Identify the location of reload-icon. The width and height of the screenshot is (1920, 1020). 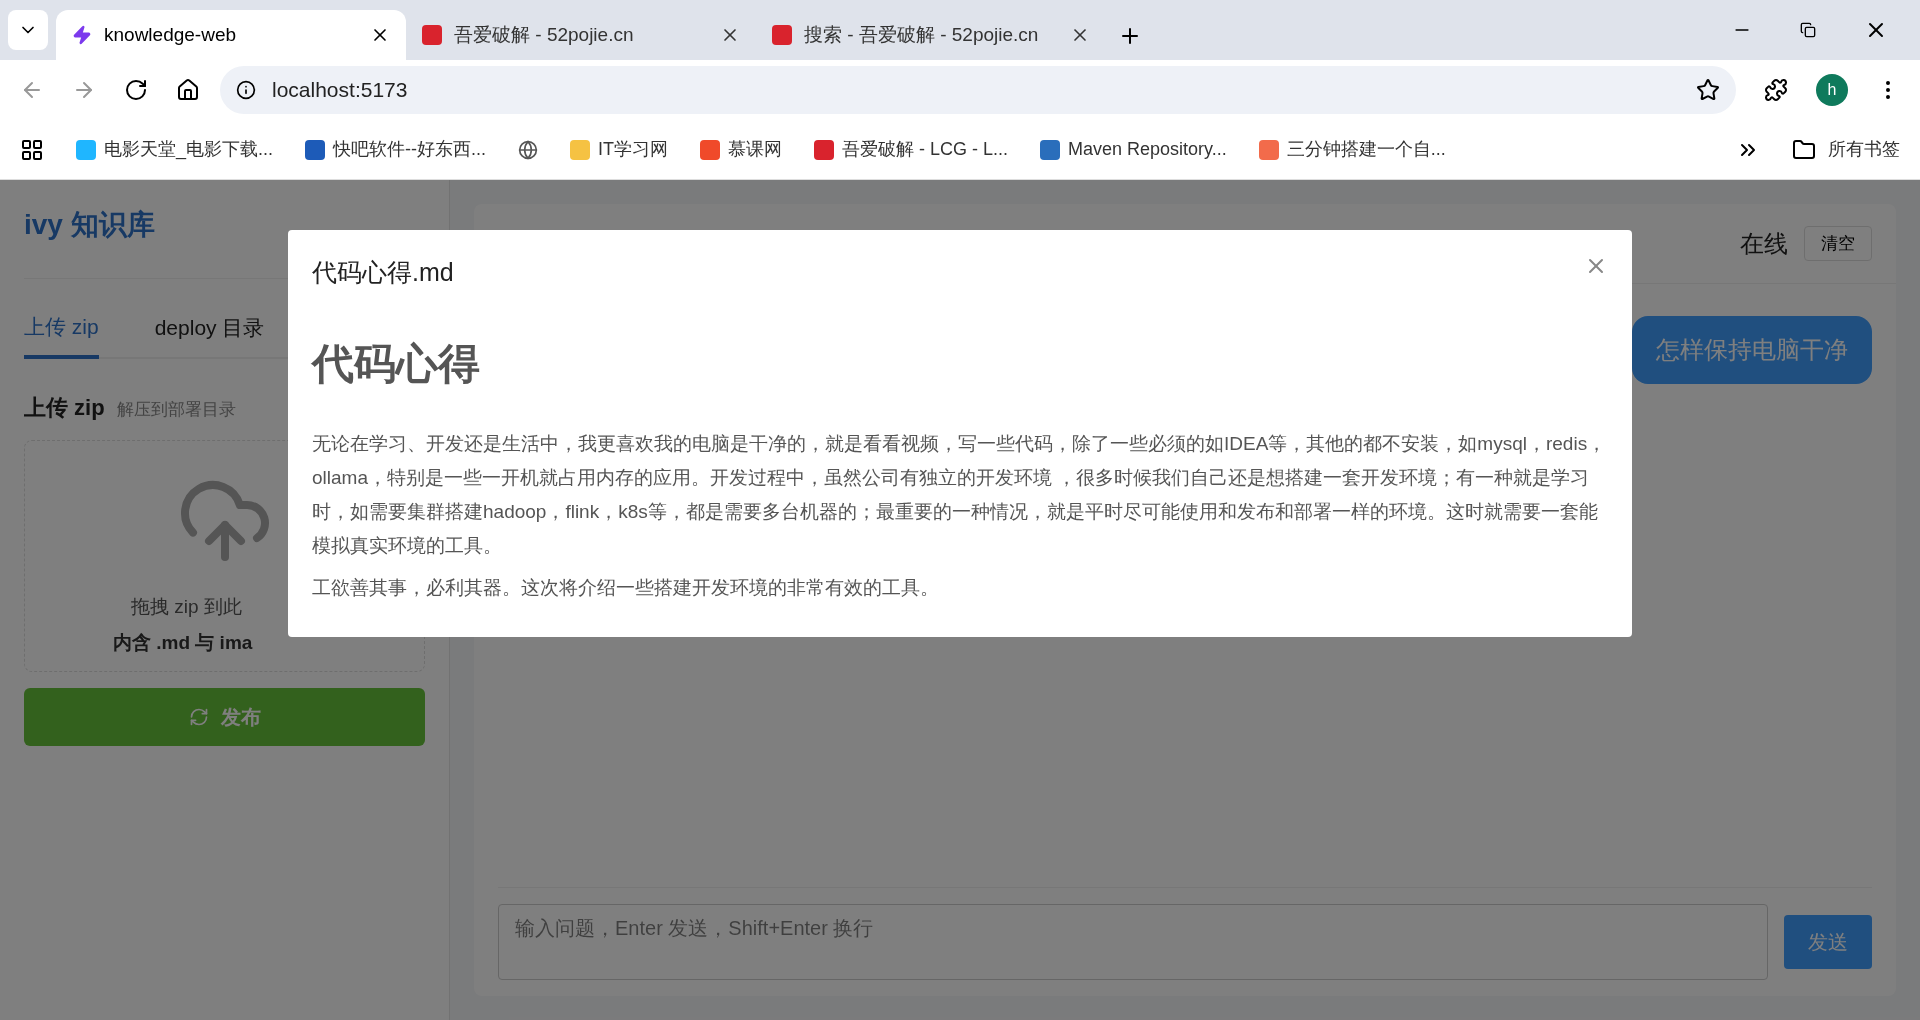
(136, 90).